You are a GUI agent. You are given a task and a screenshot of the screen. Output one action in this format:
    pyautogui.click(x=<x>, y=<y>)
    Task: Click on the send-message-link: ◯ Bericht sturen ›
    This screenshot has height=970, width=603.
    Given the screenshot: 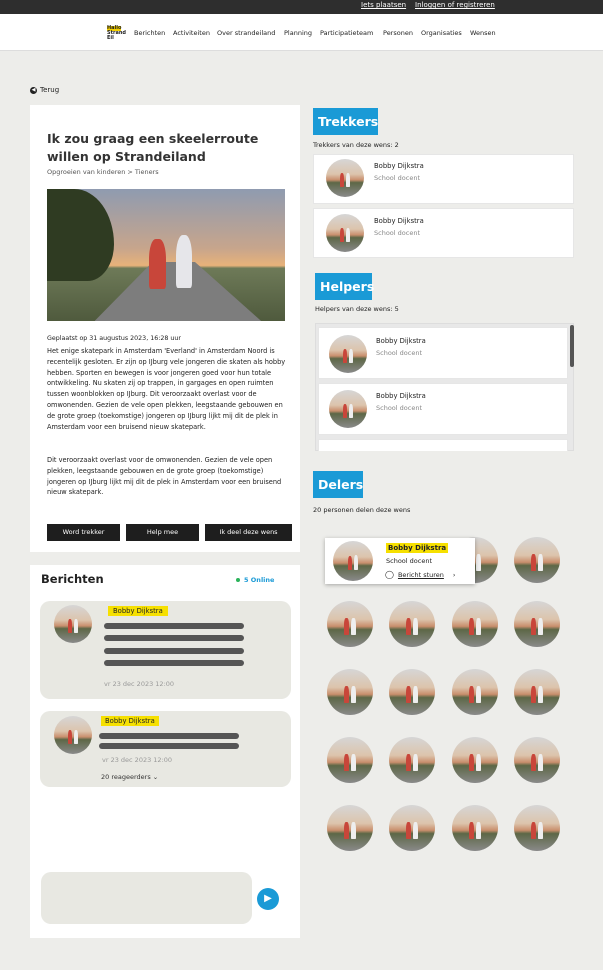 What is the action you would take?
    pyautogui.click(x=420, y=574)
    